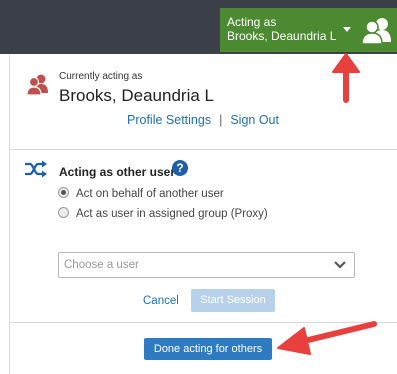 This screenshot has width=397, height=374. Describe the element at coordinates (169, 120) in the screenshot. I see `profile-settings-link: Profile Settings` at that location.